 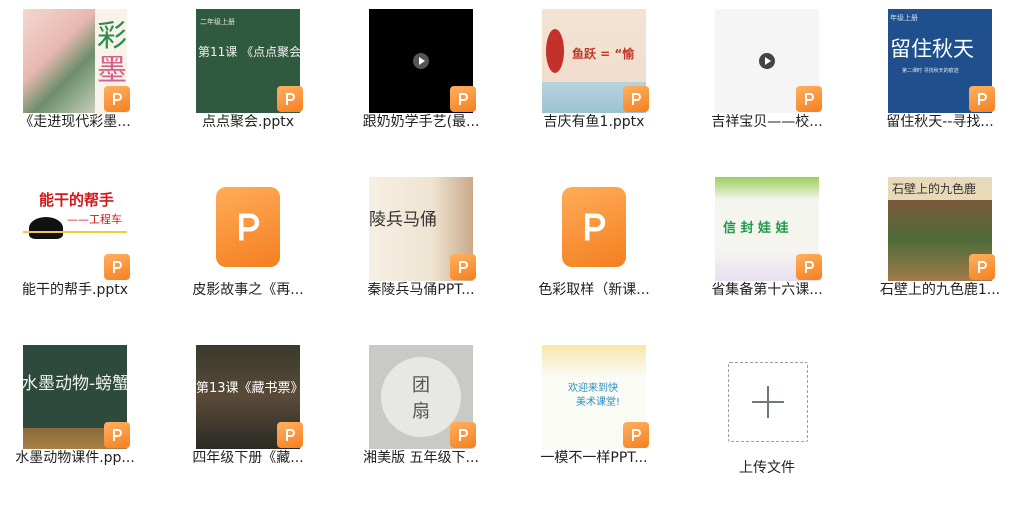 I want to click on thumb-text: 年级上册, so click(x=904, y=18).